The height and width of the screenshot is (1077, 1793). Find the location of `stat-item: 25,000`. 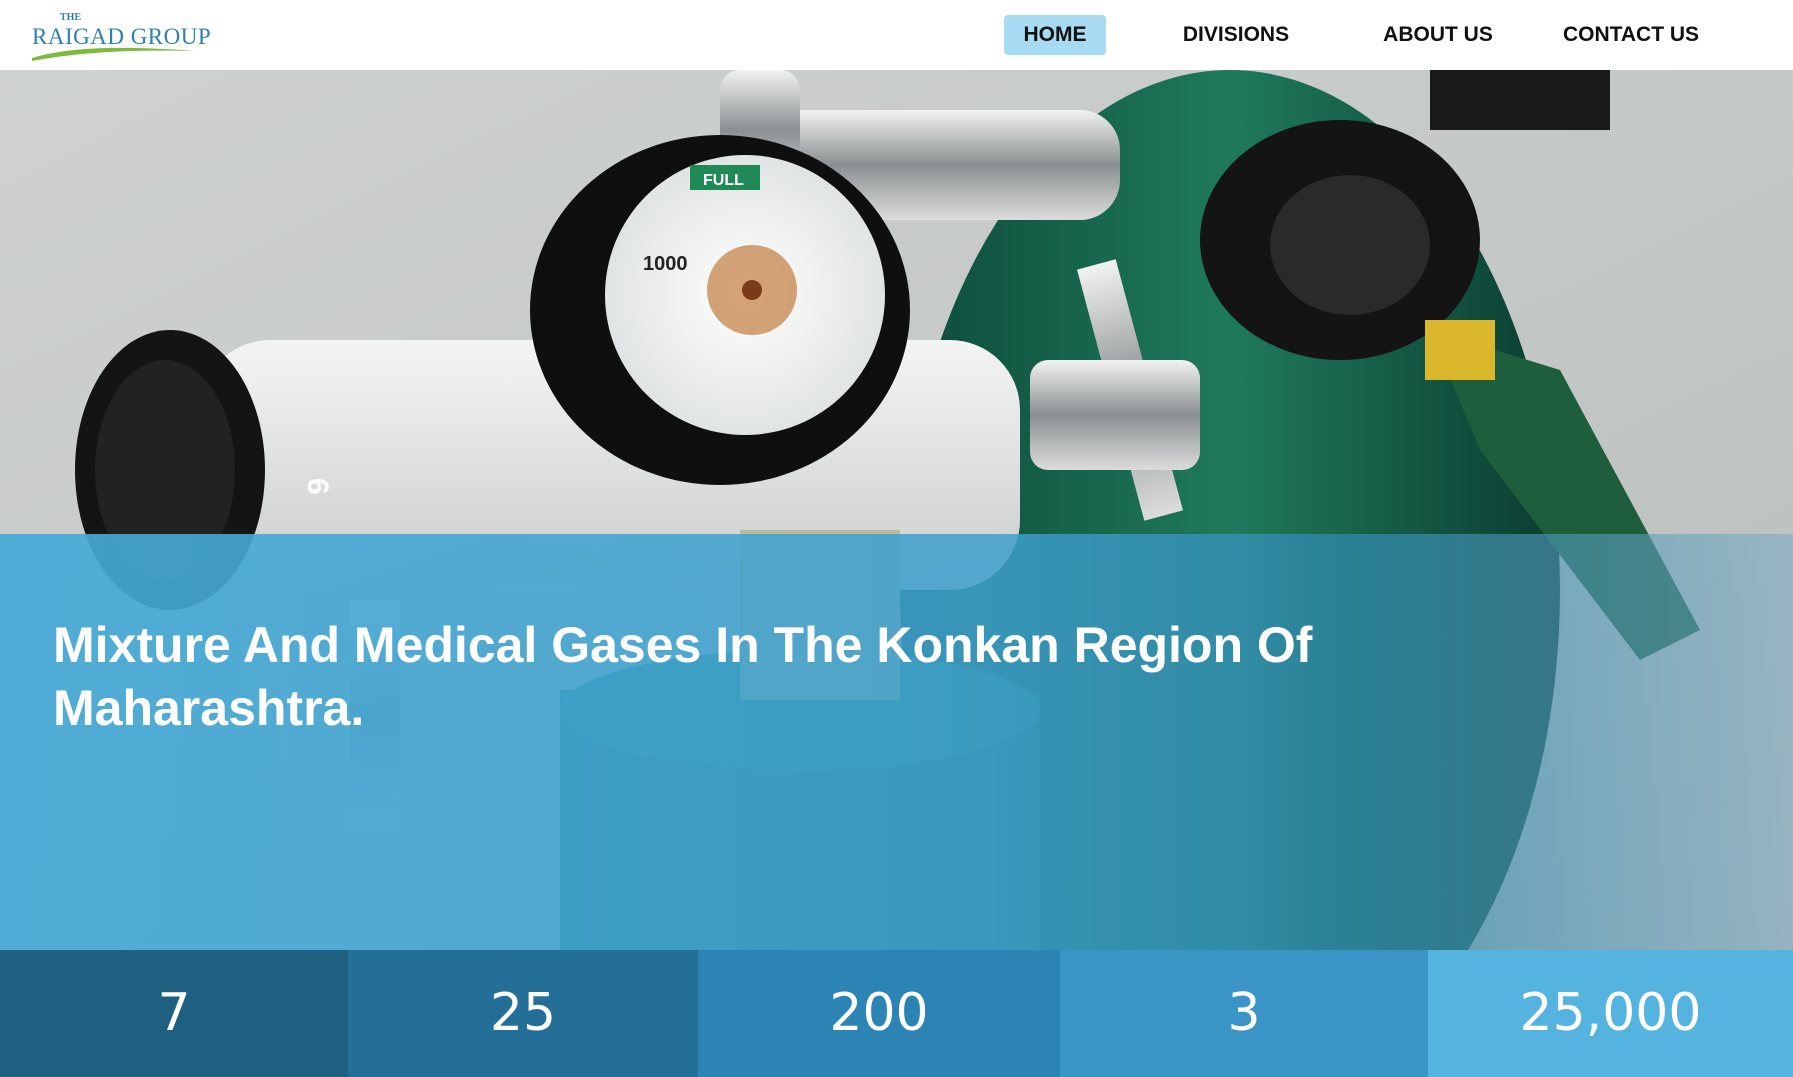

stat-item: 25,000 is located at coordinates (1610, 1013).